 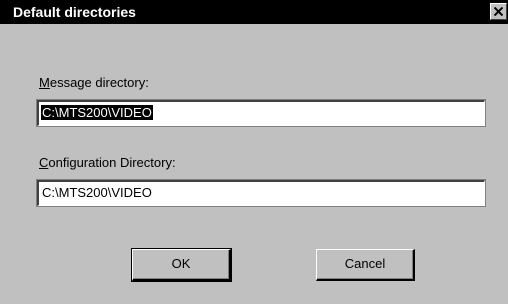 I want to click on ok-button: OK, so click(x=181, y=265).